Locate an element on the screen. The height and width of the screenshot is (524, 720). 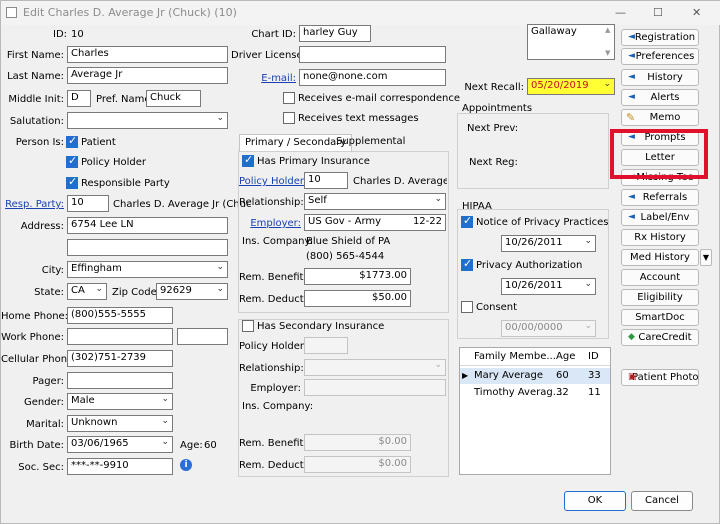
patient-photo-button: ▣ Patient Photo is located at coordinates (660, 377).